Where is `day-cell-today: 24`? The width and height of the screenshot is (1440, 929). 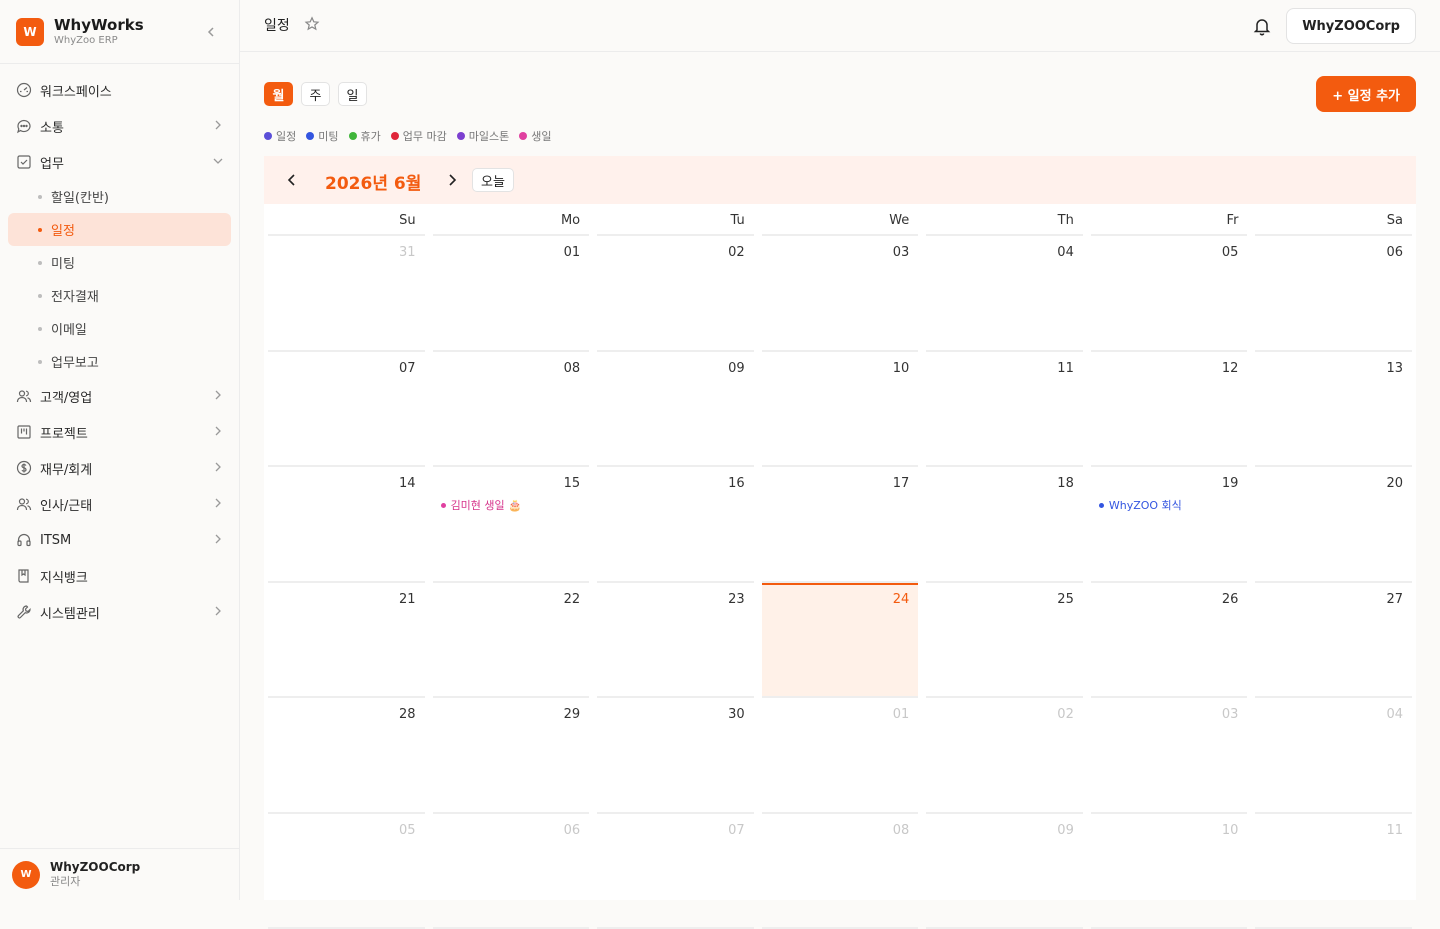 day-cell-today: 24 is located at coordinates (840, 641).